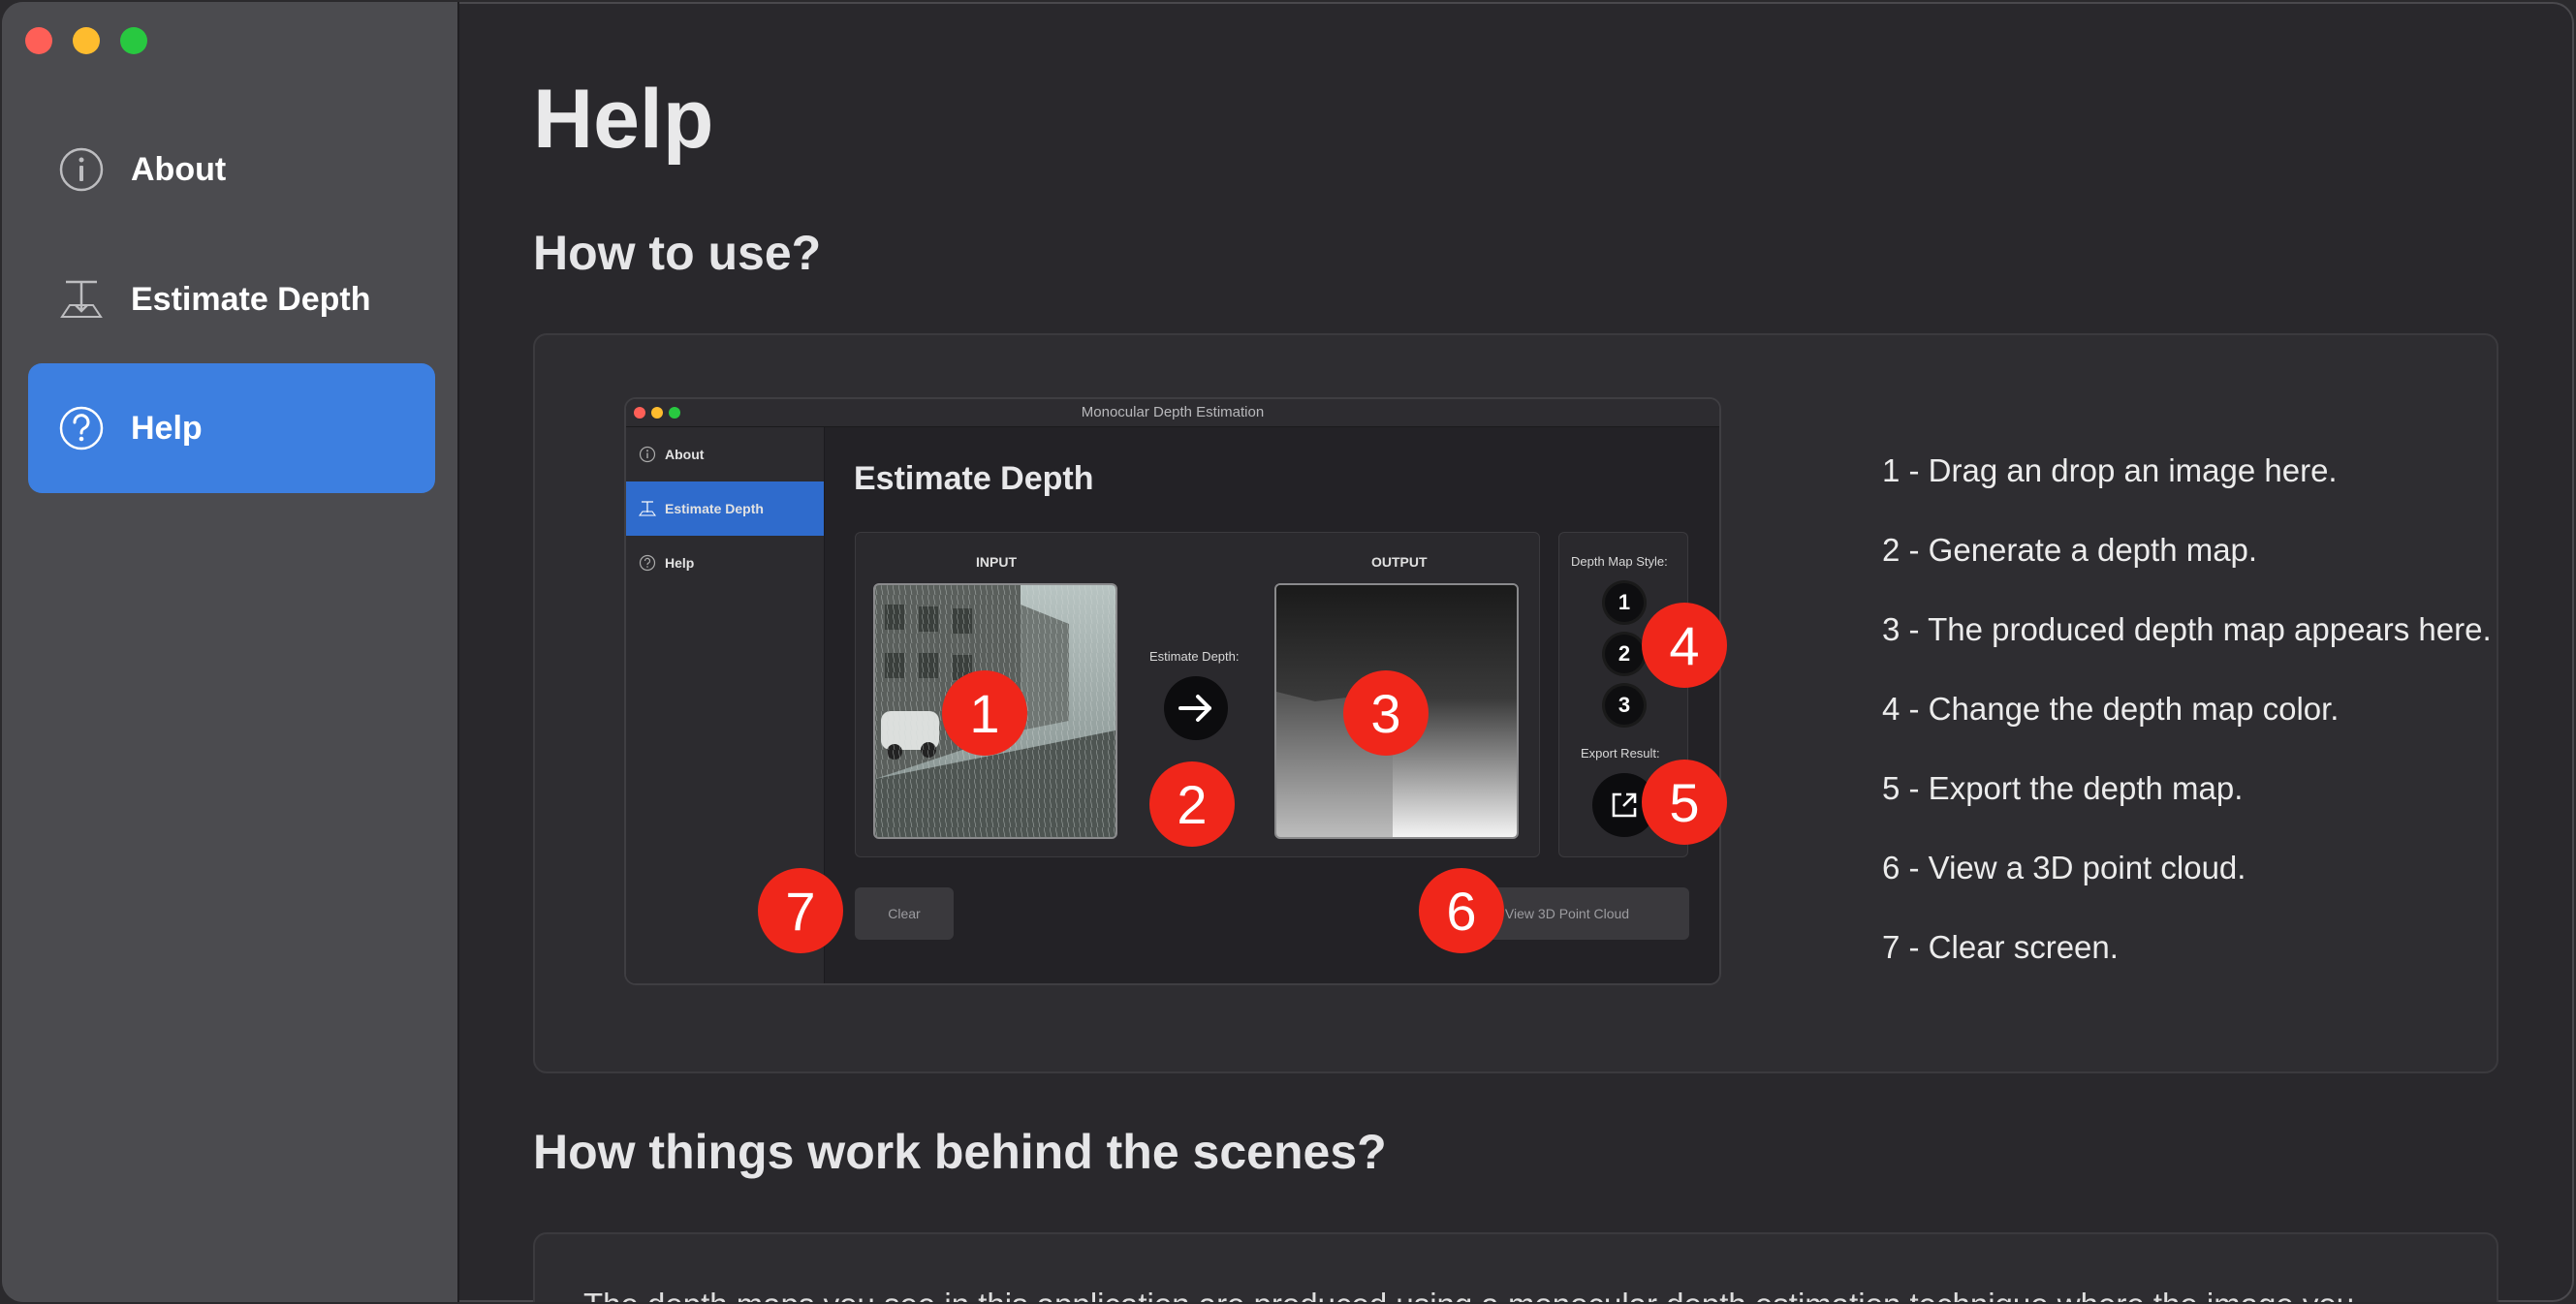  Describe the element at coordinates (984, 713) in the screenshot. I see `badge-1: 1` at that location.